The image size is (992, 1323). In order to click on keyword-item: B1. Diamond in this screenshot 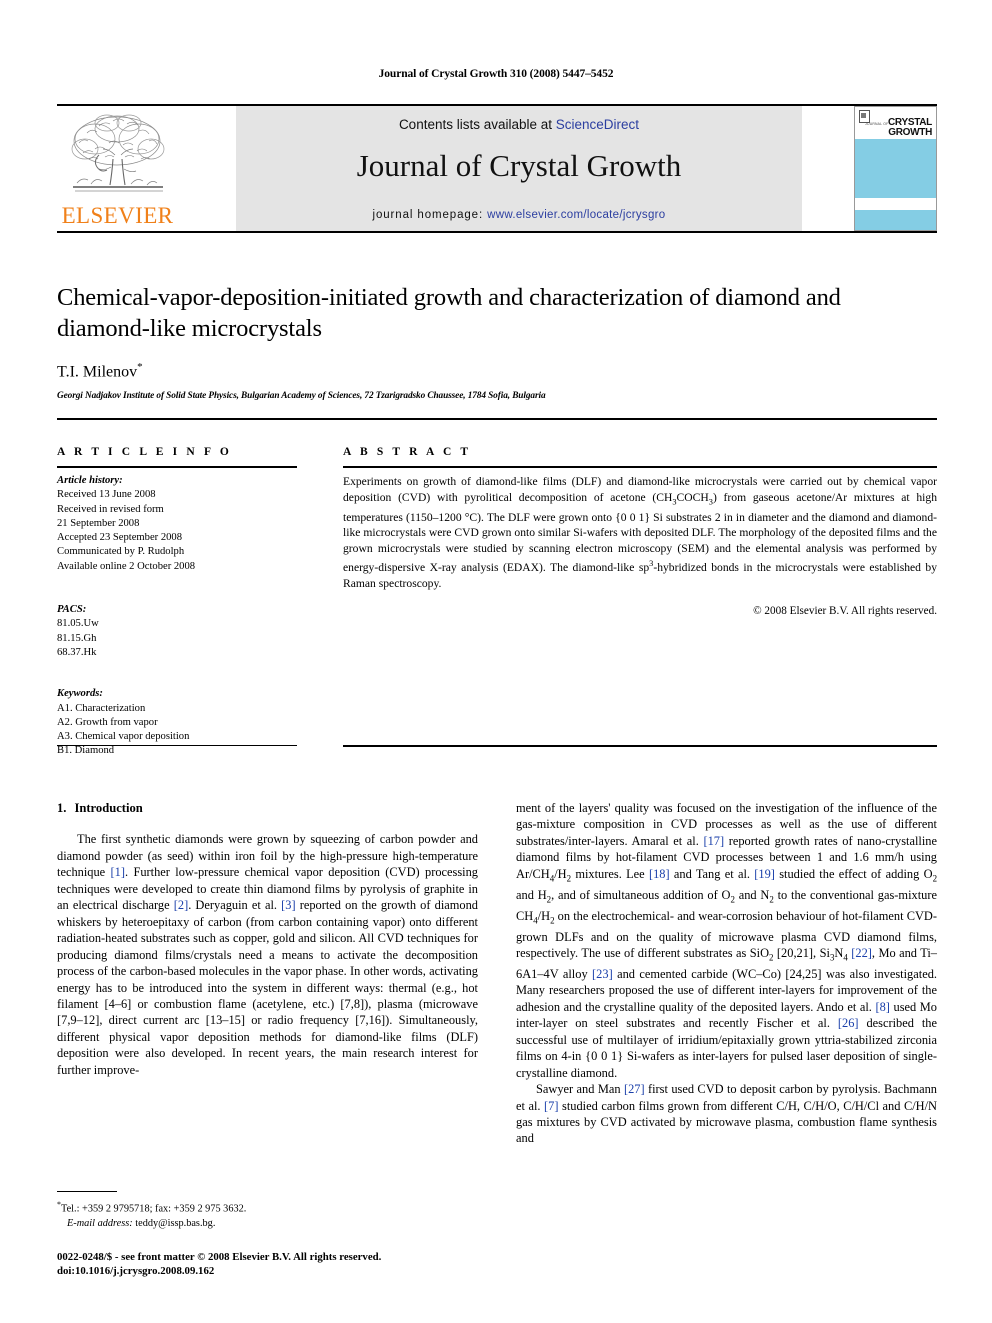, I will do `click(86, 751)`.